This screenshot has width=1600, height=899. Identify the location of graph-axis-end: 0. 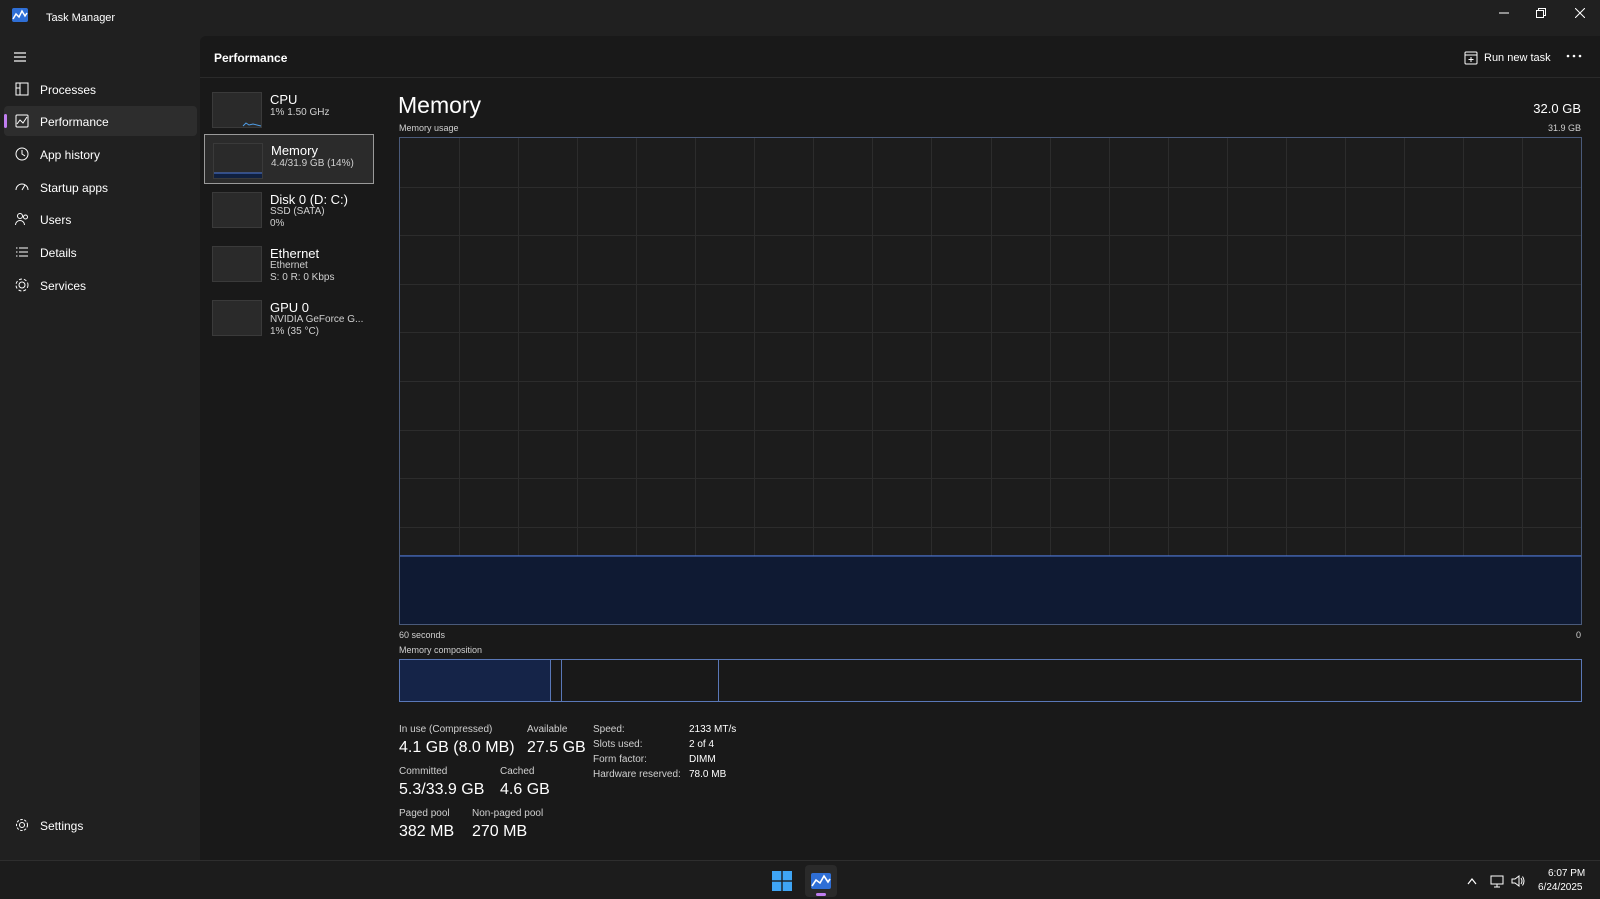
(1578, 635).